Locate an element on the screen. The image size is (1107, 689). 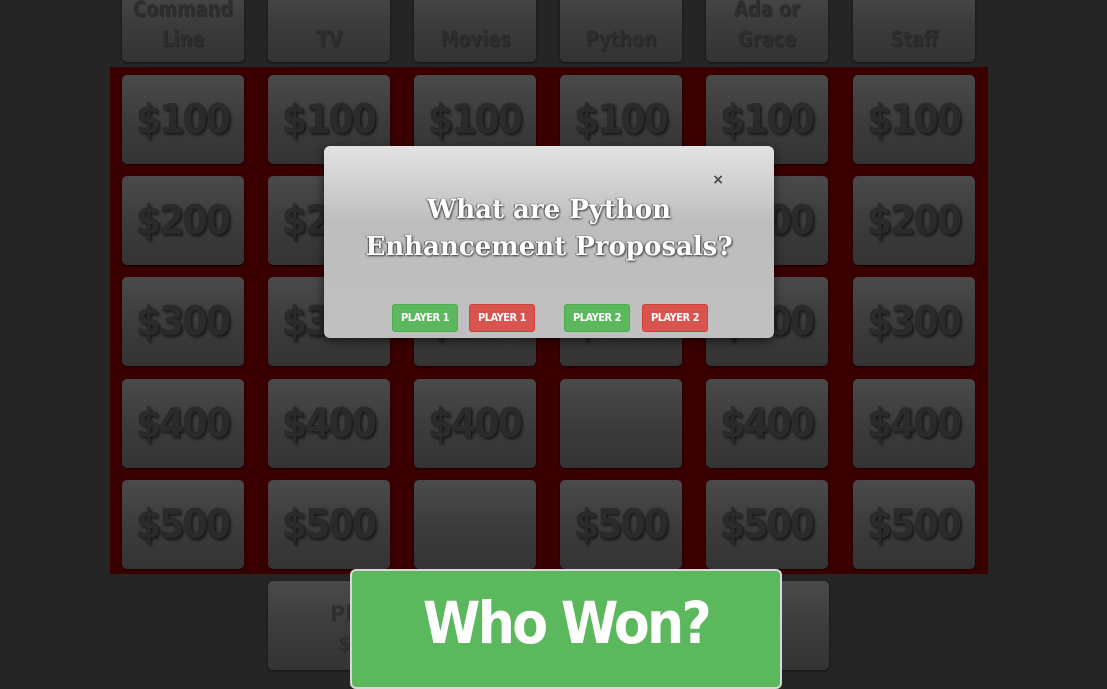
category-label: Ada or Grace is located at coordinates (767, 25).